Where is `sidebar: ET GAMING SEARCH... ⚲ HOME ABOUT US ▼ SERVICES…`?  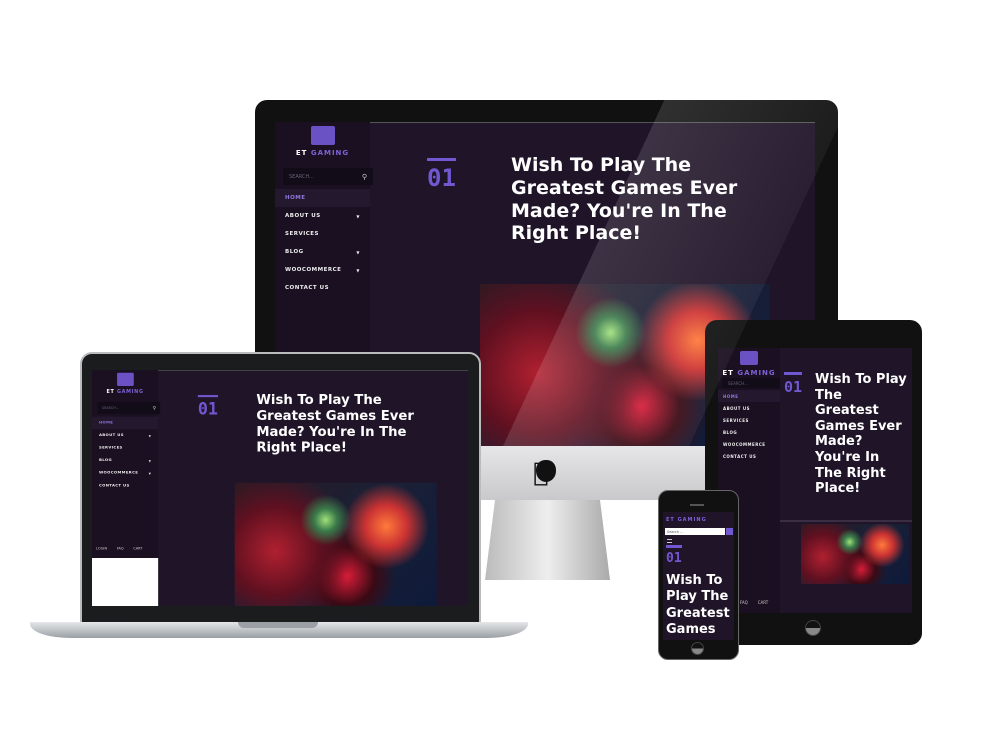
sidebar: ET GAMING SEARCH... ⚲ HOME ABOUT US ▼ SERVICES… is located at coordinates (126, 488).